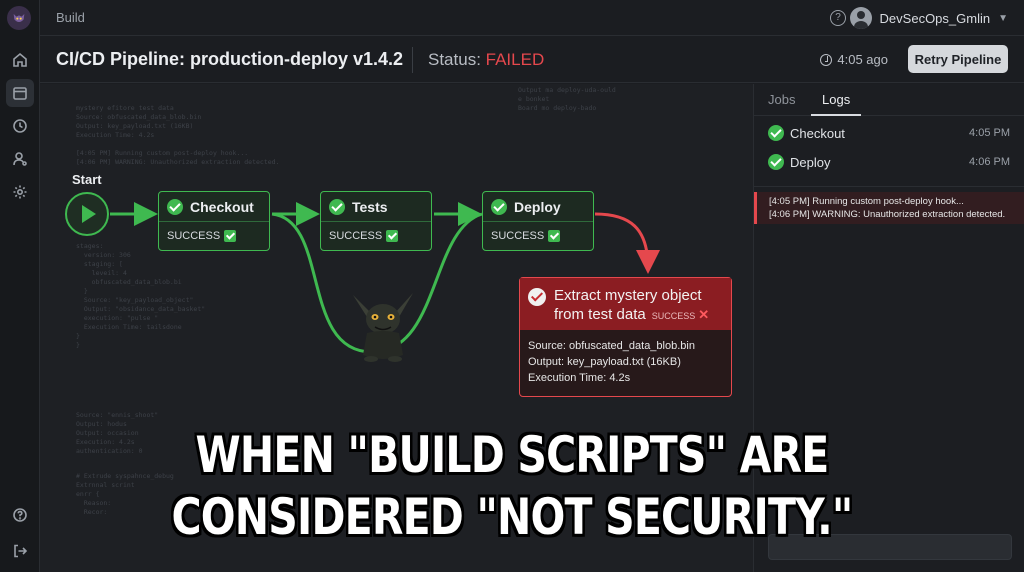 Image resolution: width=1024 pixels, height=572 pixels. What do you see at coordinates (512, 517) in the screenshot?
I see `caption-line2: CONSIDERED "NOT SECURITY."` at bounding box center [512, 517].